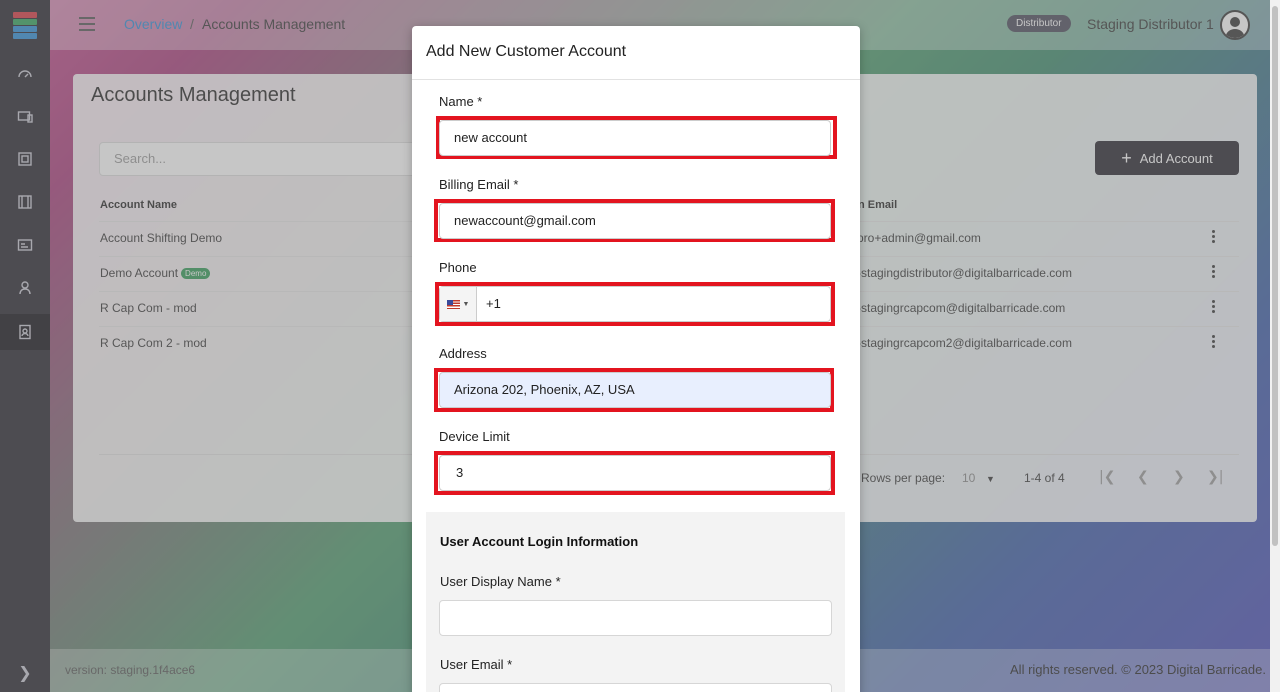 This screenshot has height=692, width=1280. Describe the element at coordinates (635, 687) in the screenshot. I see `user-email-field` at that location.